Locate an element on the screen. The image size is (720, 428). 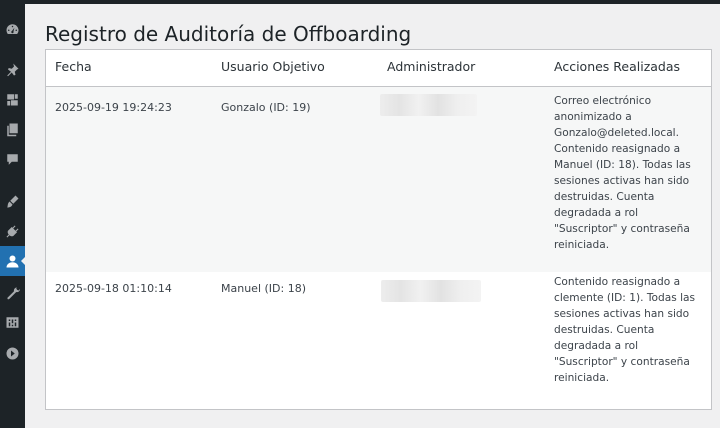
sidebar-item-media is located at coordinates (12, 99).